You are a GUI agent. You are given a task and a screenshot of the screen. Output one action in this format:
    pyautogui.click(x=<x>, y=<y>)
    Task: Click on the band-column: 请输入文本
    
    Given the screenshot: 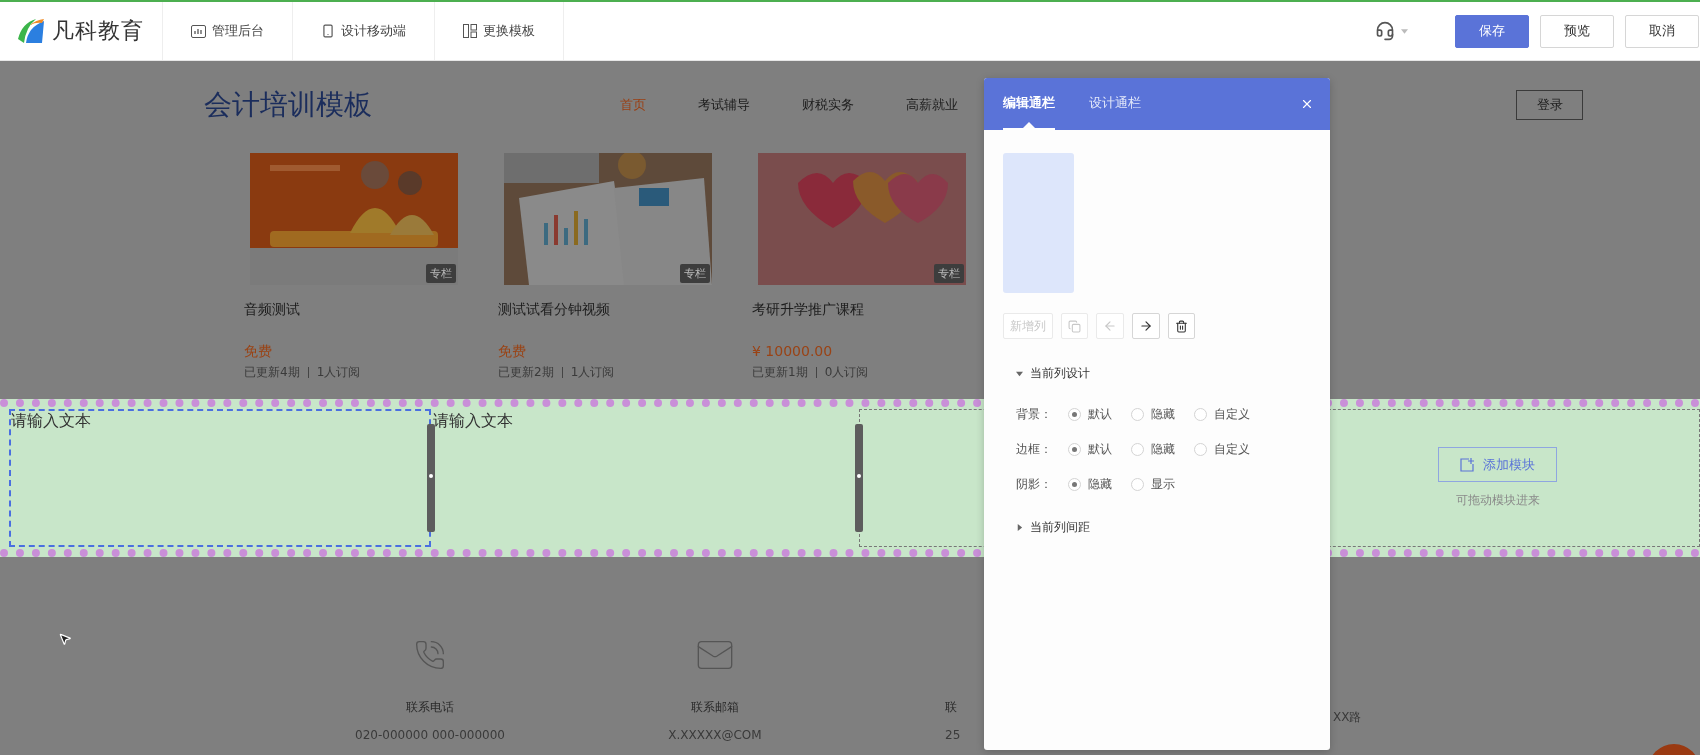 What is the action you would take?
    pyautogui.click(x=645, y=478)
    